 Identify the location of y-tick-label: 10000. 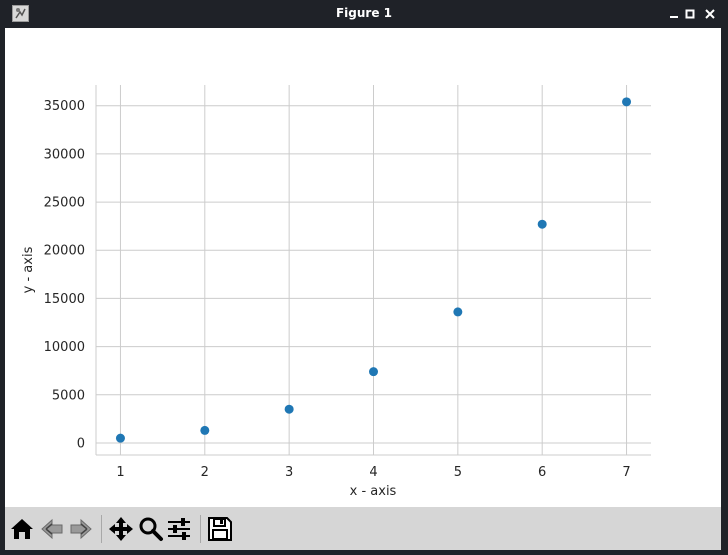
(64, 347).